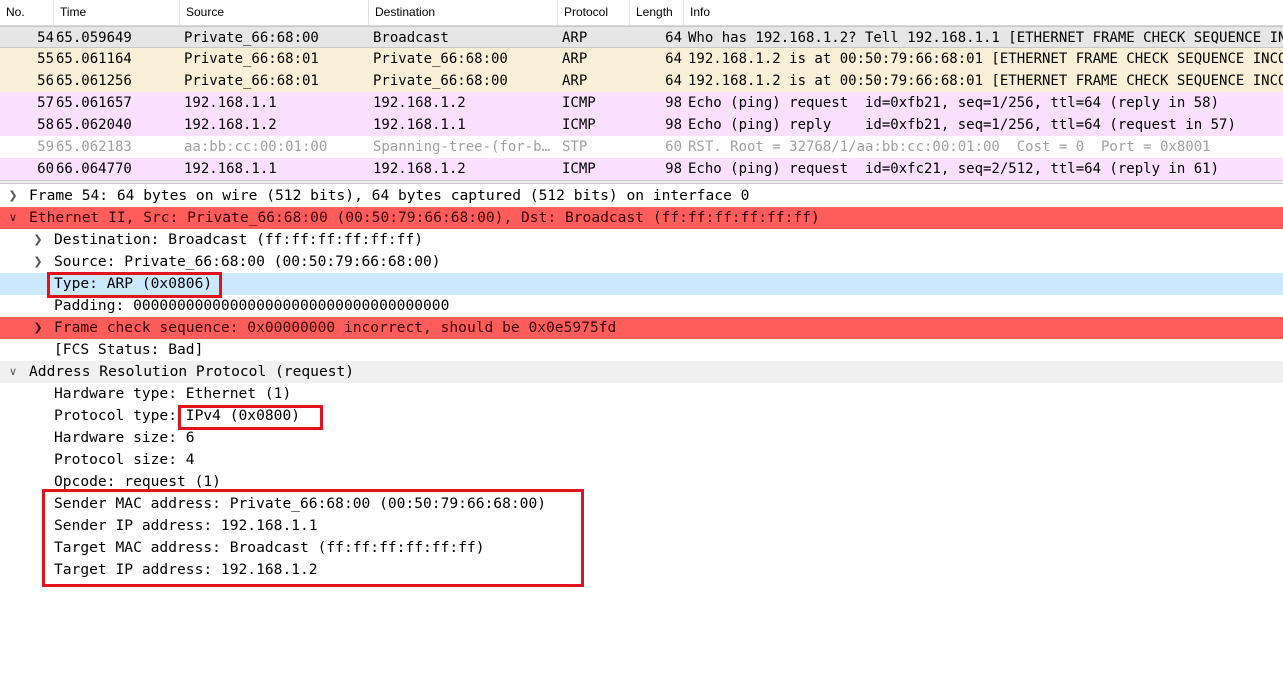 This screenshot has height=684, width=1283. I want to click on packet-time: 65.061256, so click(94, 81).